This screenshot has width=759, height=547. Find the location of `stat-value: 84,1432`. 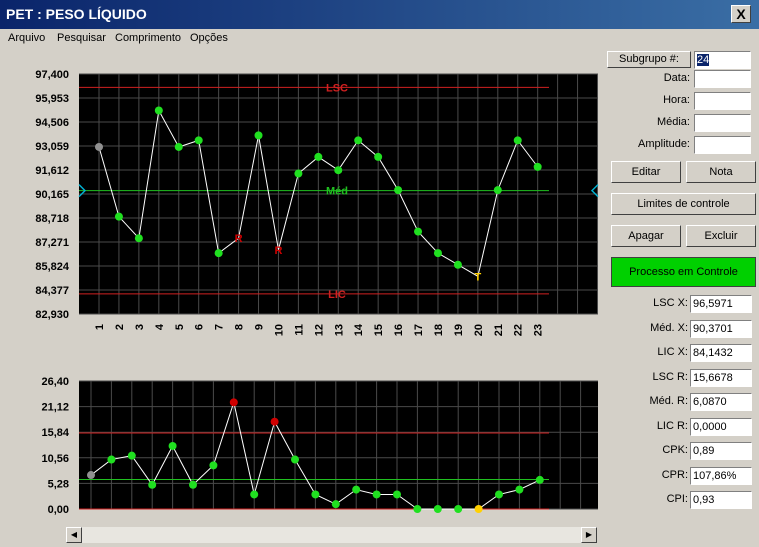

stat-value: 84,1432 is located at coordinates (721, 353).